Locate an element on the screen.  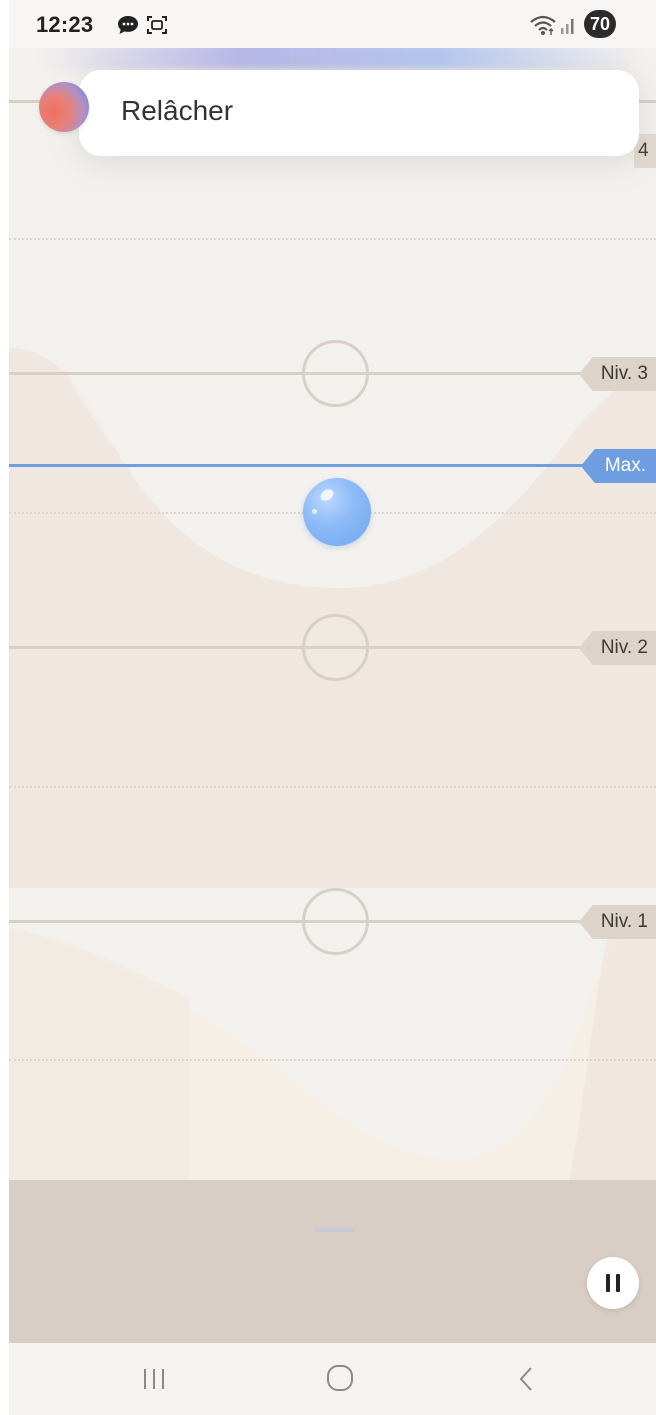
back-icon is located at coordinates (526, 1379).